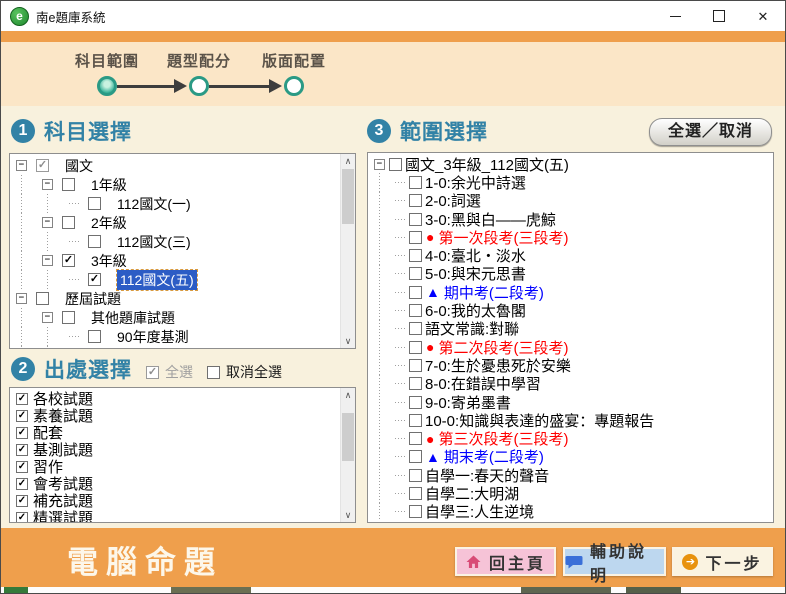 This screenshot has height=594, width=786. Describe the element at coordinates (79, 166) in the screenshot. I see `tree-label: 國文` at that location.